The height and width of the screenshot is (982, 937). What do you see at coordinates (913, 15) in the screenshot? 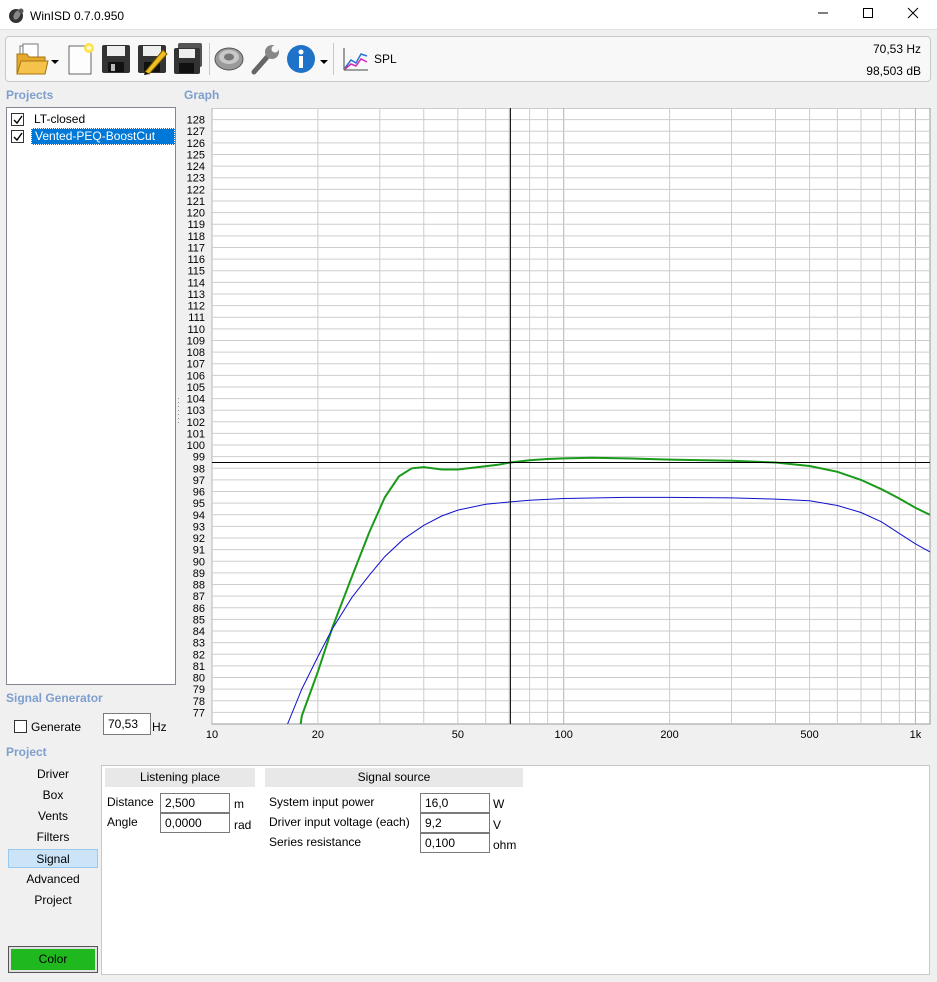
I see `close-button` at bounding box center [913, 15].